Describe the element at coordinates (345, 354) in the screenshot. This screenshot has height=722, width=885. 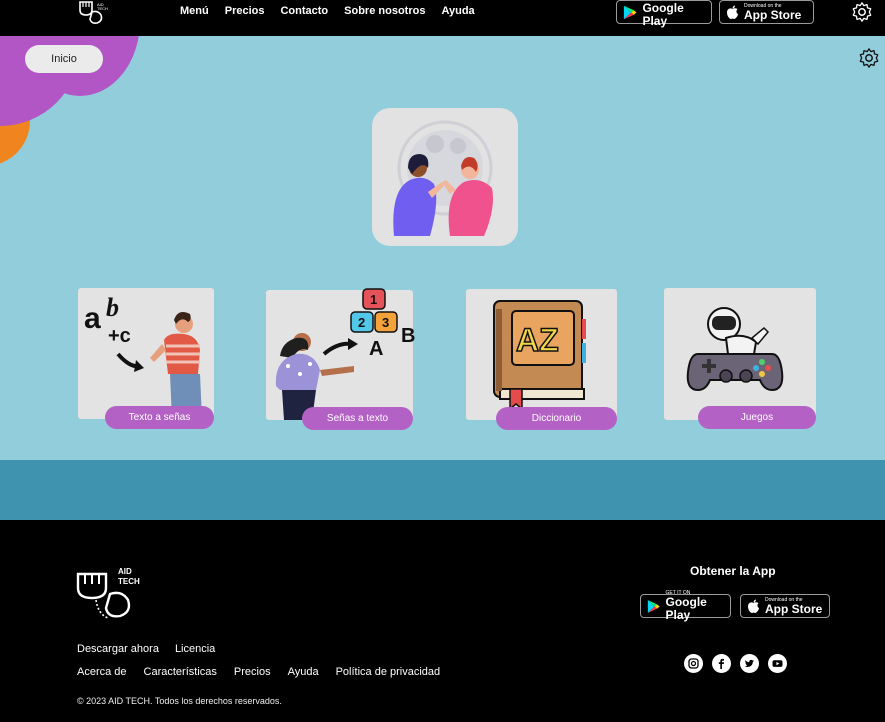
I see `sign-to-text-illustration: 1 2 3 A B` at that location.